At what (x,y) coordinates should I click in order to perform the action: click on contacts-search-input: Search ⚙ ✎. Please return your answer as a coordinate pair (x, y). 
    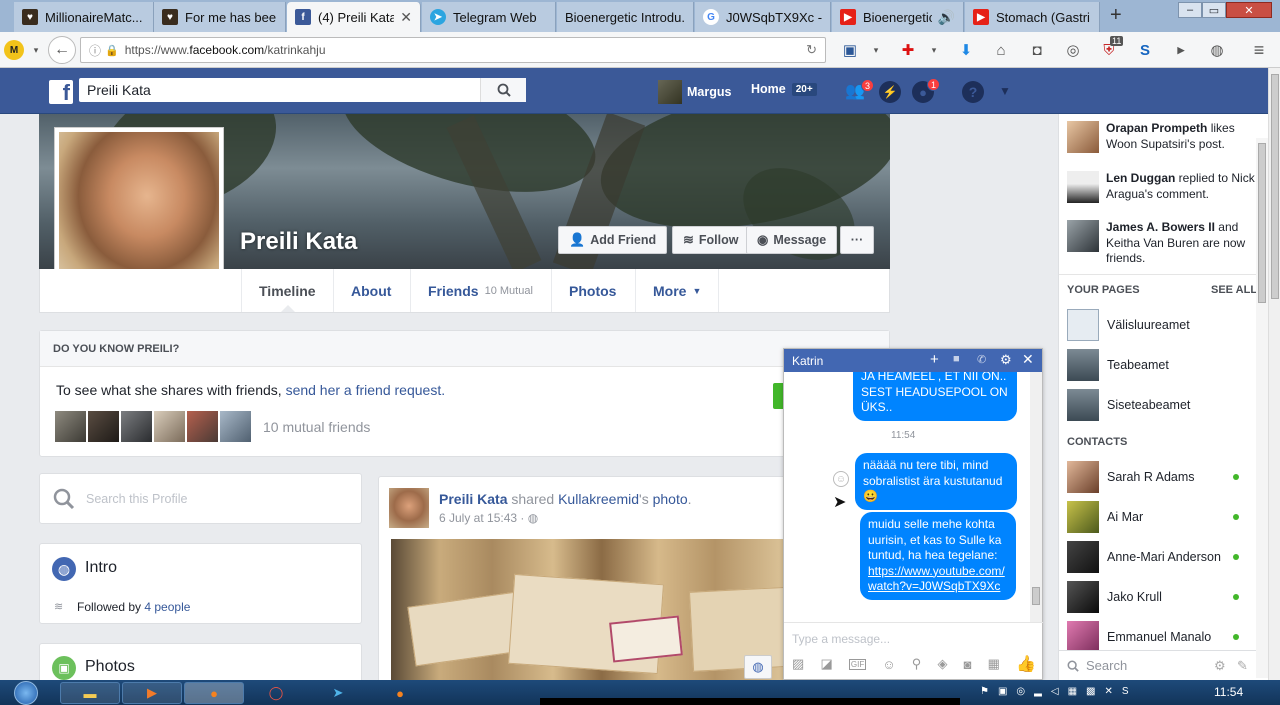
    Looking at the image, I should click on (1164, 665).